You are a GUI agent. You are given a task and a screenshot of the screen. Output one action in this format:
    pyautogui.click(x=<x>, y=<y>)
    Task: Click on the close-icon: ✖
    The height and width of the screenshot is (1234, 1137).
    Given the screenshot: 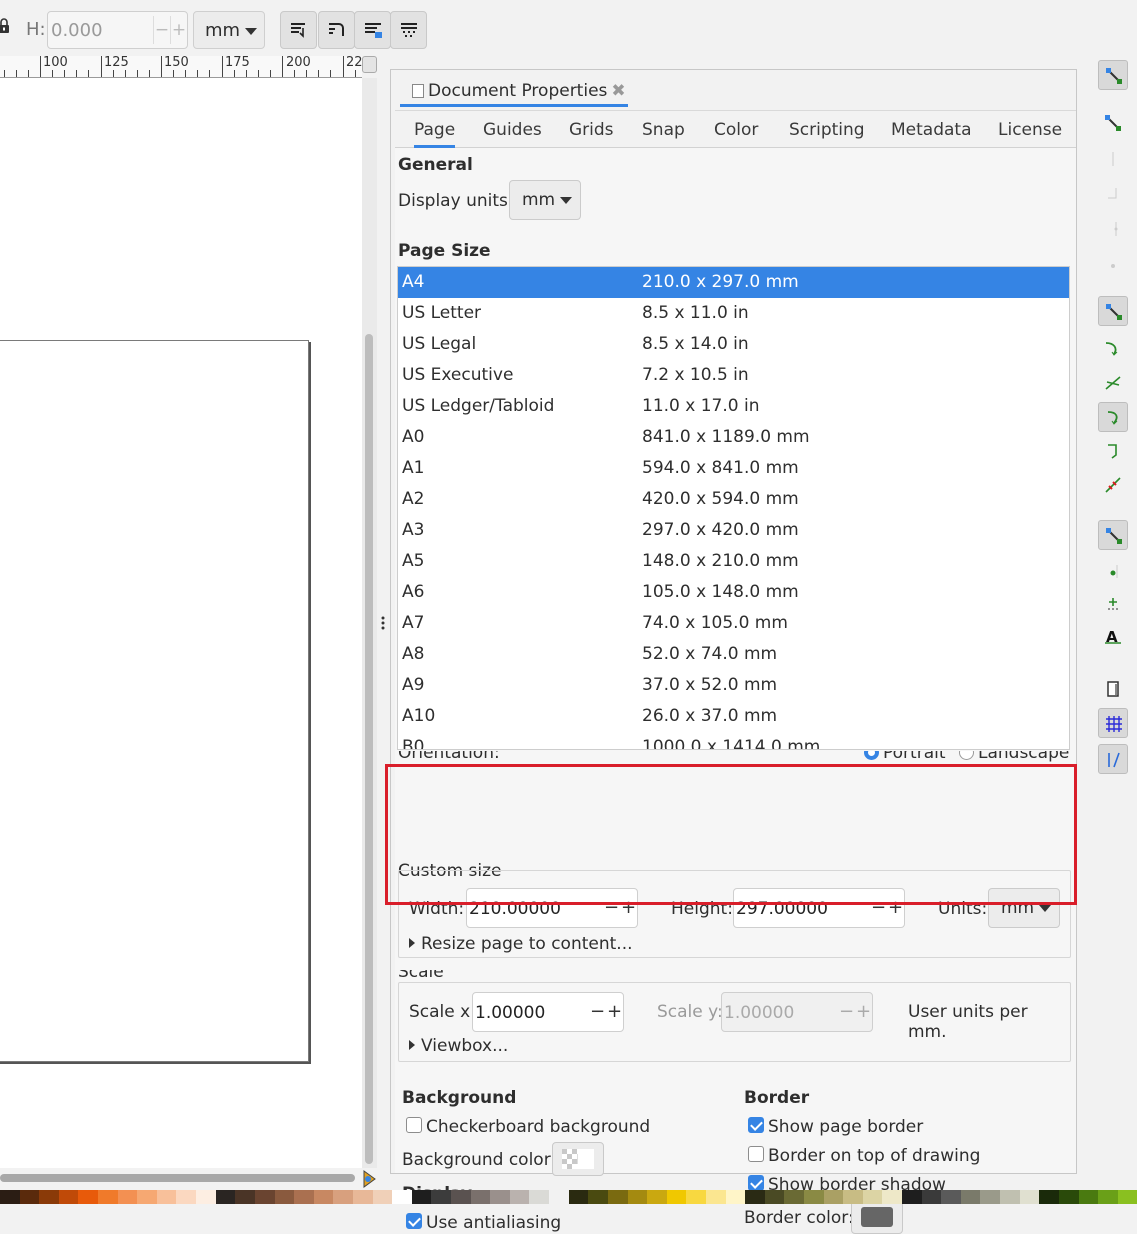 What is the action you would take?
    pyautogui.click(x=618, y=91)
    